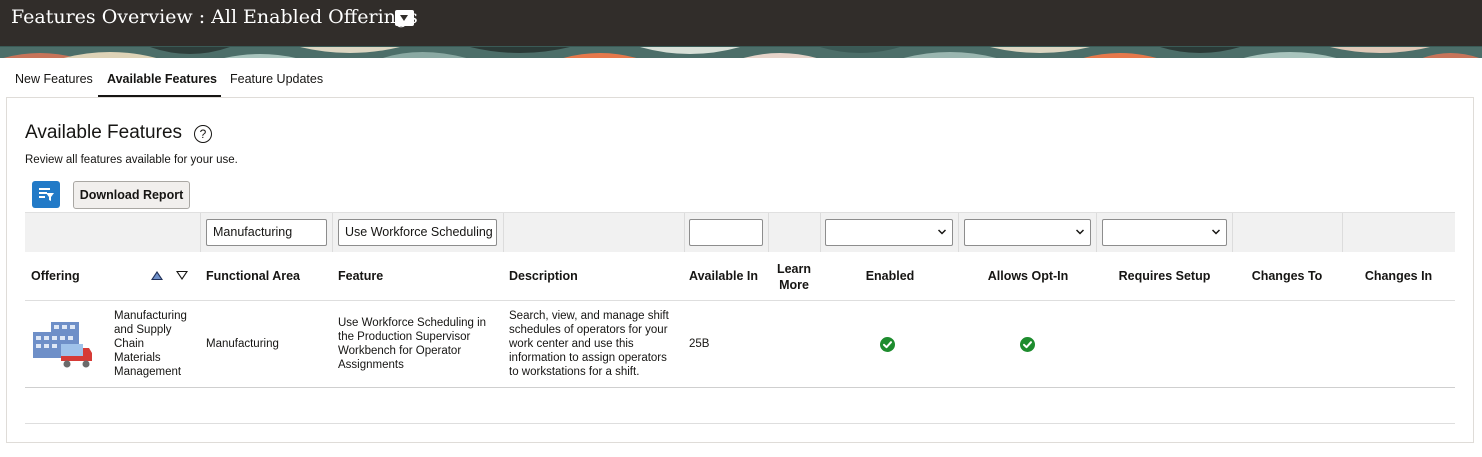 The height and width of the screenshot is (457, 1482). I want to click on title-dropdown-icon, so click(404, 18).